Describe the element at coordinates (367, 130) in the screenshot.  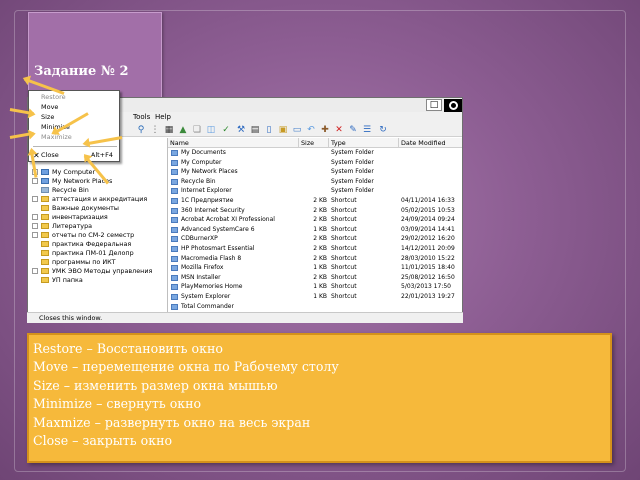
I see `views-icon: ☰` at that location.